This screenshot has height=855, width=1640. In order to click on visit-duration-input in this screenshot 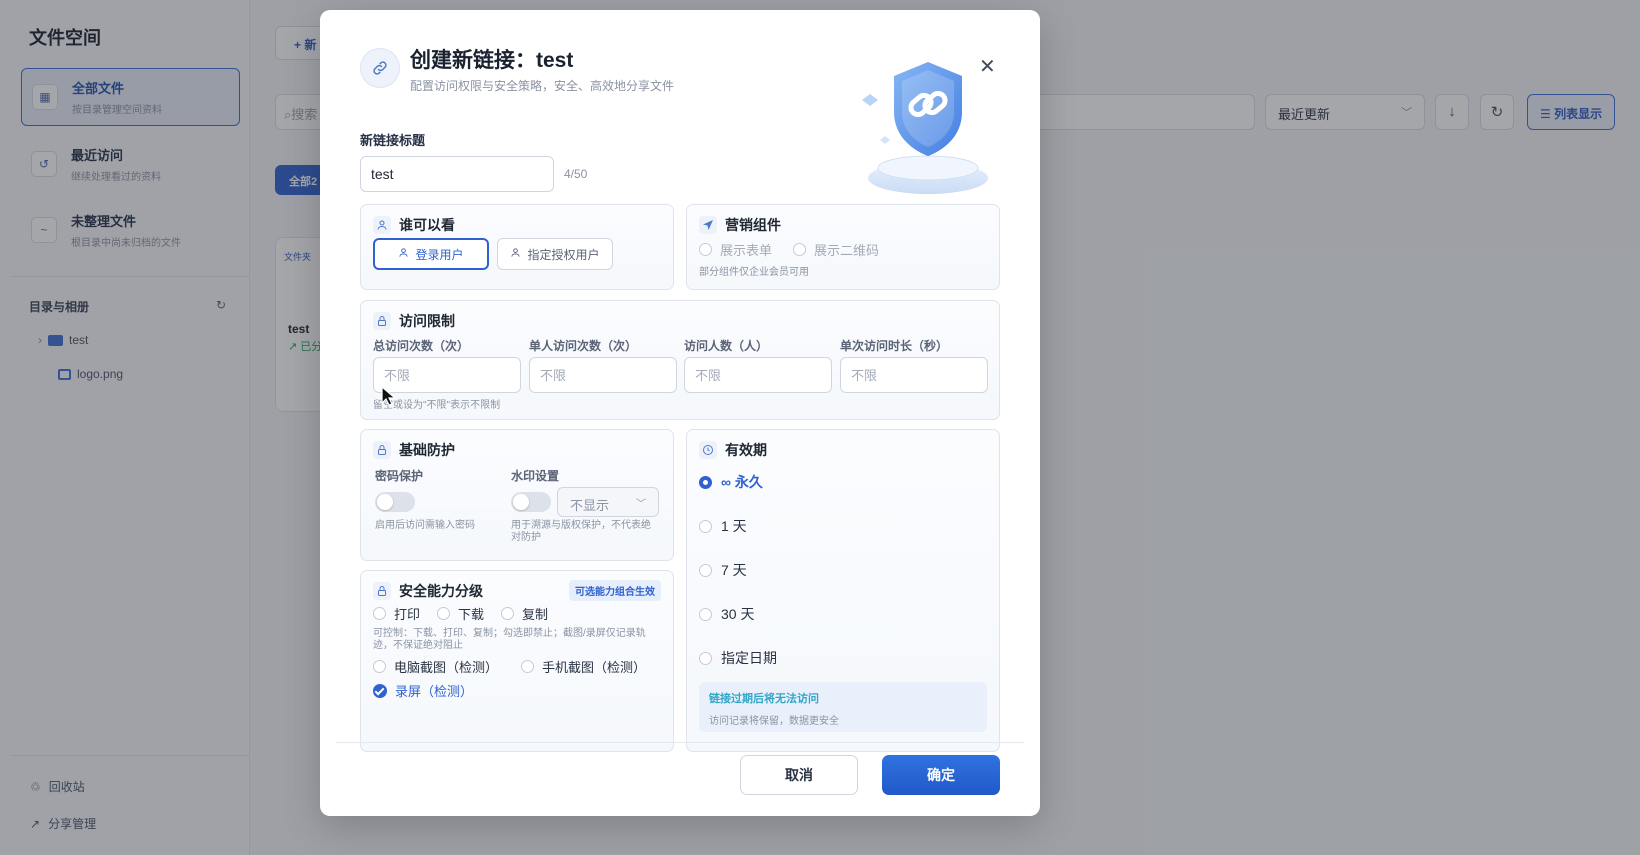, I will do `click(914, 375)`.